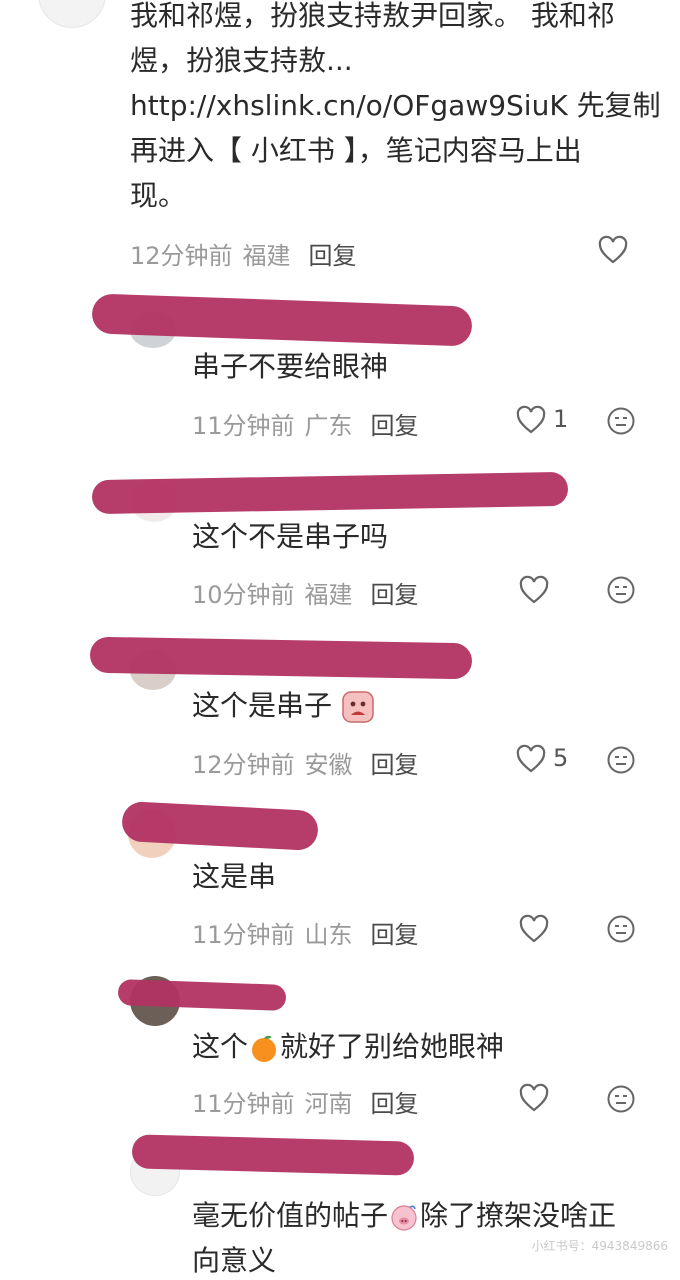 The width and height of the screenshot is (680, 1280). What do you see at coordinates (372, 16) in the screenshot?
I see `top-comment-line-1: 我和祁煜，扮狼支持敖尹回家。 我和祁` at bounding box center [372, 16].